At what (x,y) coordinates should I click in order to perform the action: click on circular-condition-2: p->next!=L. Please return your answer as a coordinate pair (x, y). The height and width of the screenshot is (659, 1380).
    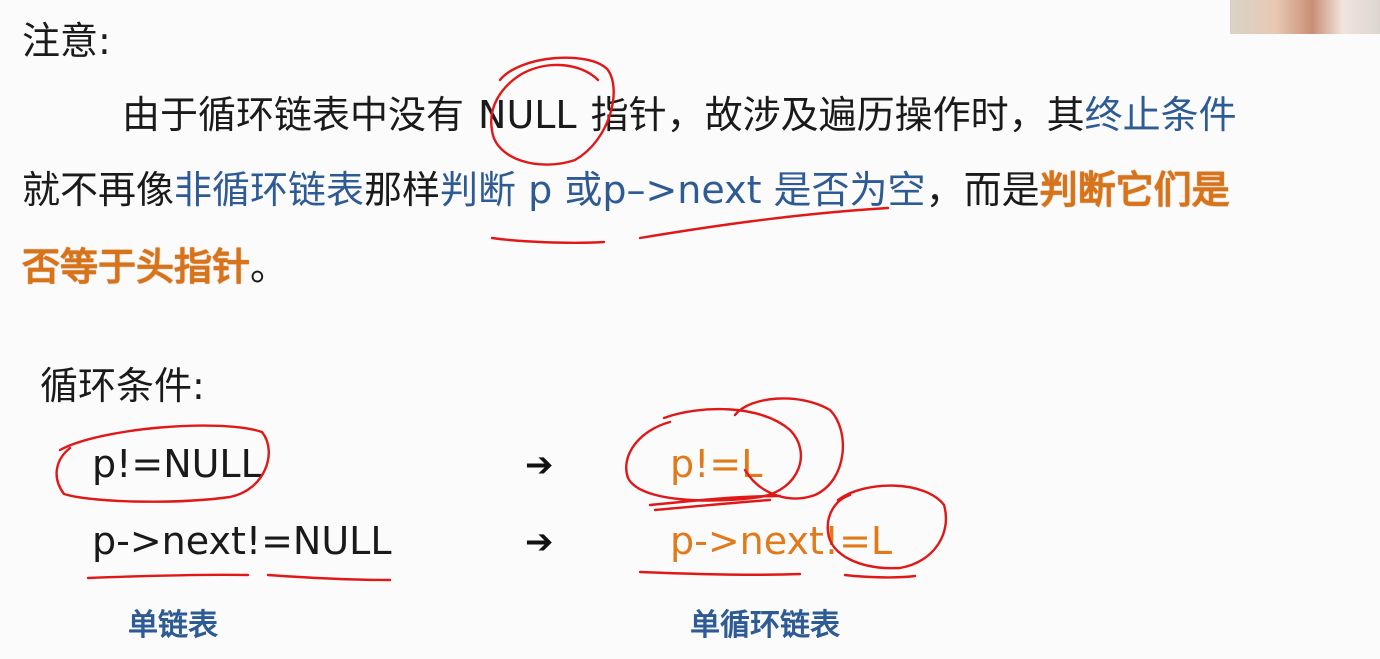
    Looking at the image, I should click on (781, 541).